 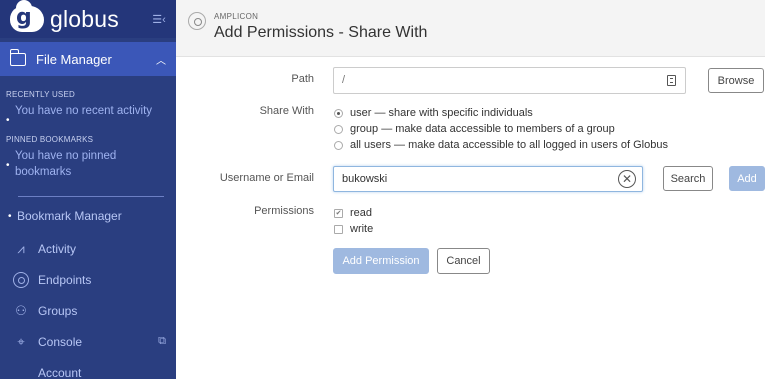 What do you see at coordinates (84, 111) in the screenshot?
I see `recent-empty-text: You have no recent activity` at bounding box center [84, 111].